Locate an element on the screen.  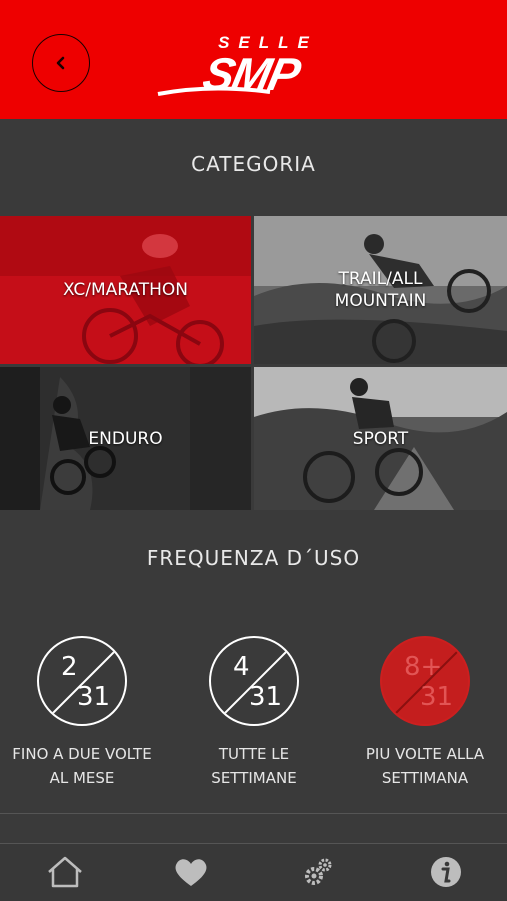
category-label: XC/MARATHON is located at coordinates (125, 290).